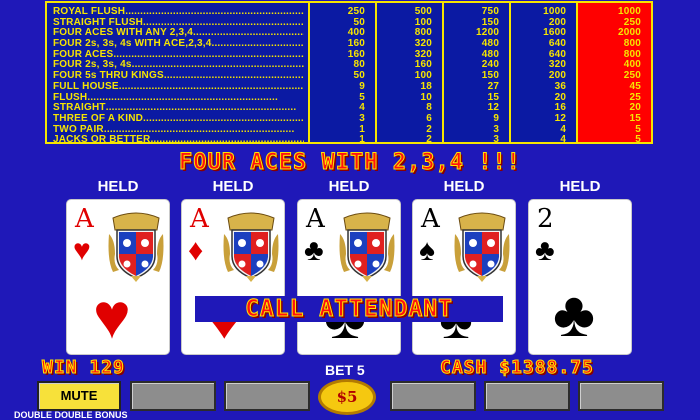 The height and width of the screenshot is (420, 700). What do you see at coordinates (614, 74) in the screenshot?
I see `paytable-coin-5-column: 1000 250 2000 800 800 400 250 45 25 20 15 5 5` at bounding box center [614, 74].